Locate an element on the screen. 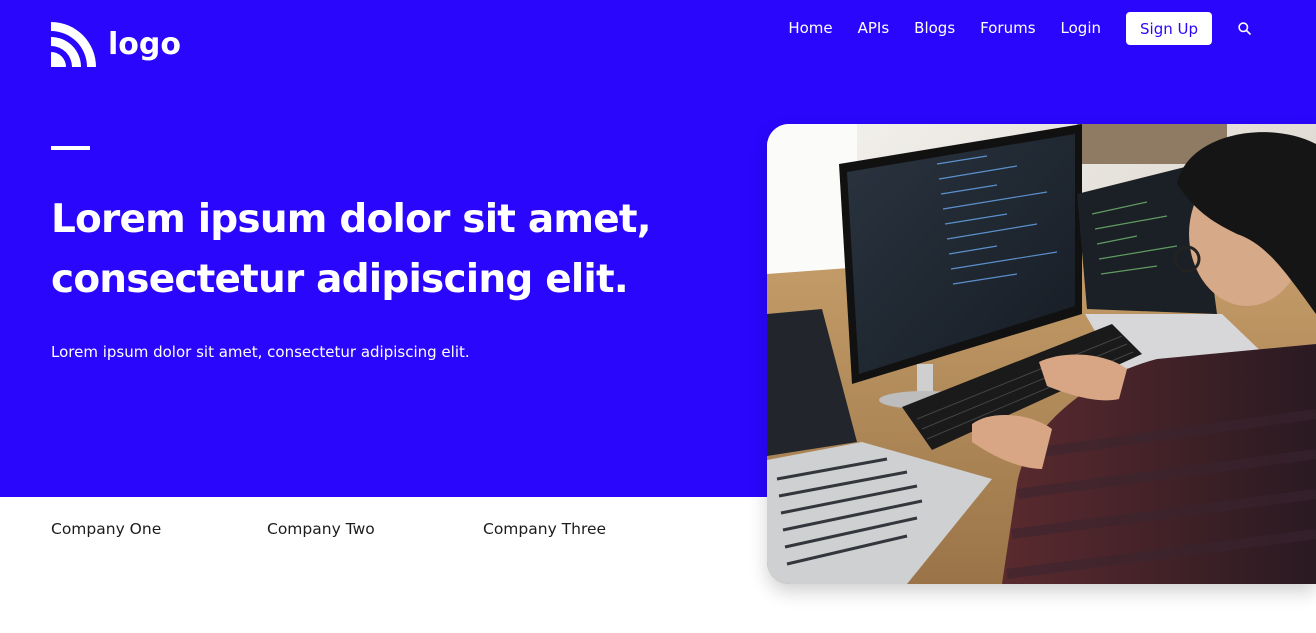 The width and height of the screenshot is (1316, 633). nav-login: Login is located at coordinates (1081, 28).